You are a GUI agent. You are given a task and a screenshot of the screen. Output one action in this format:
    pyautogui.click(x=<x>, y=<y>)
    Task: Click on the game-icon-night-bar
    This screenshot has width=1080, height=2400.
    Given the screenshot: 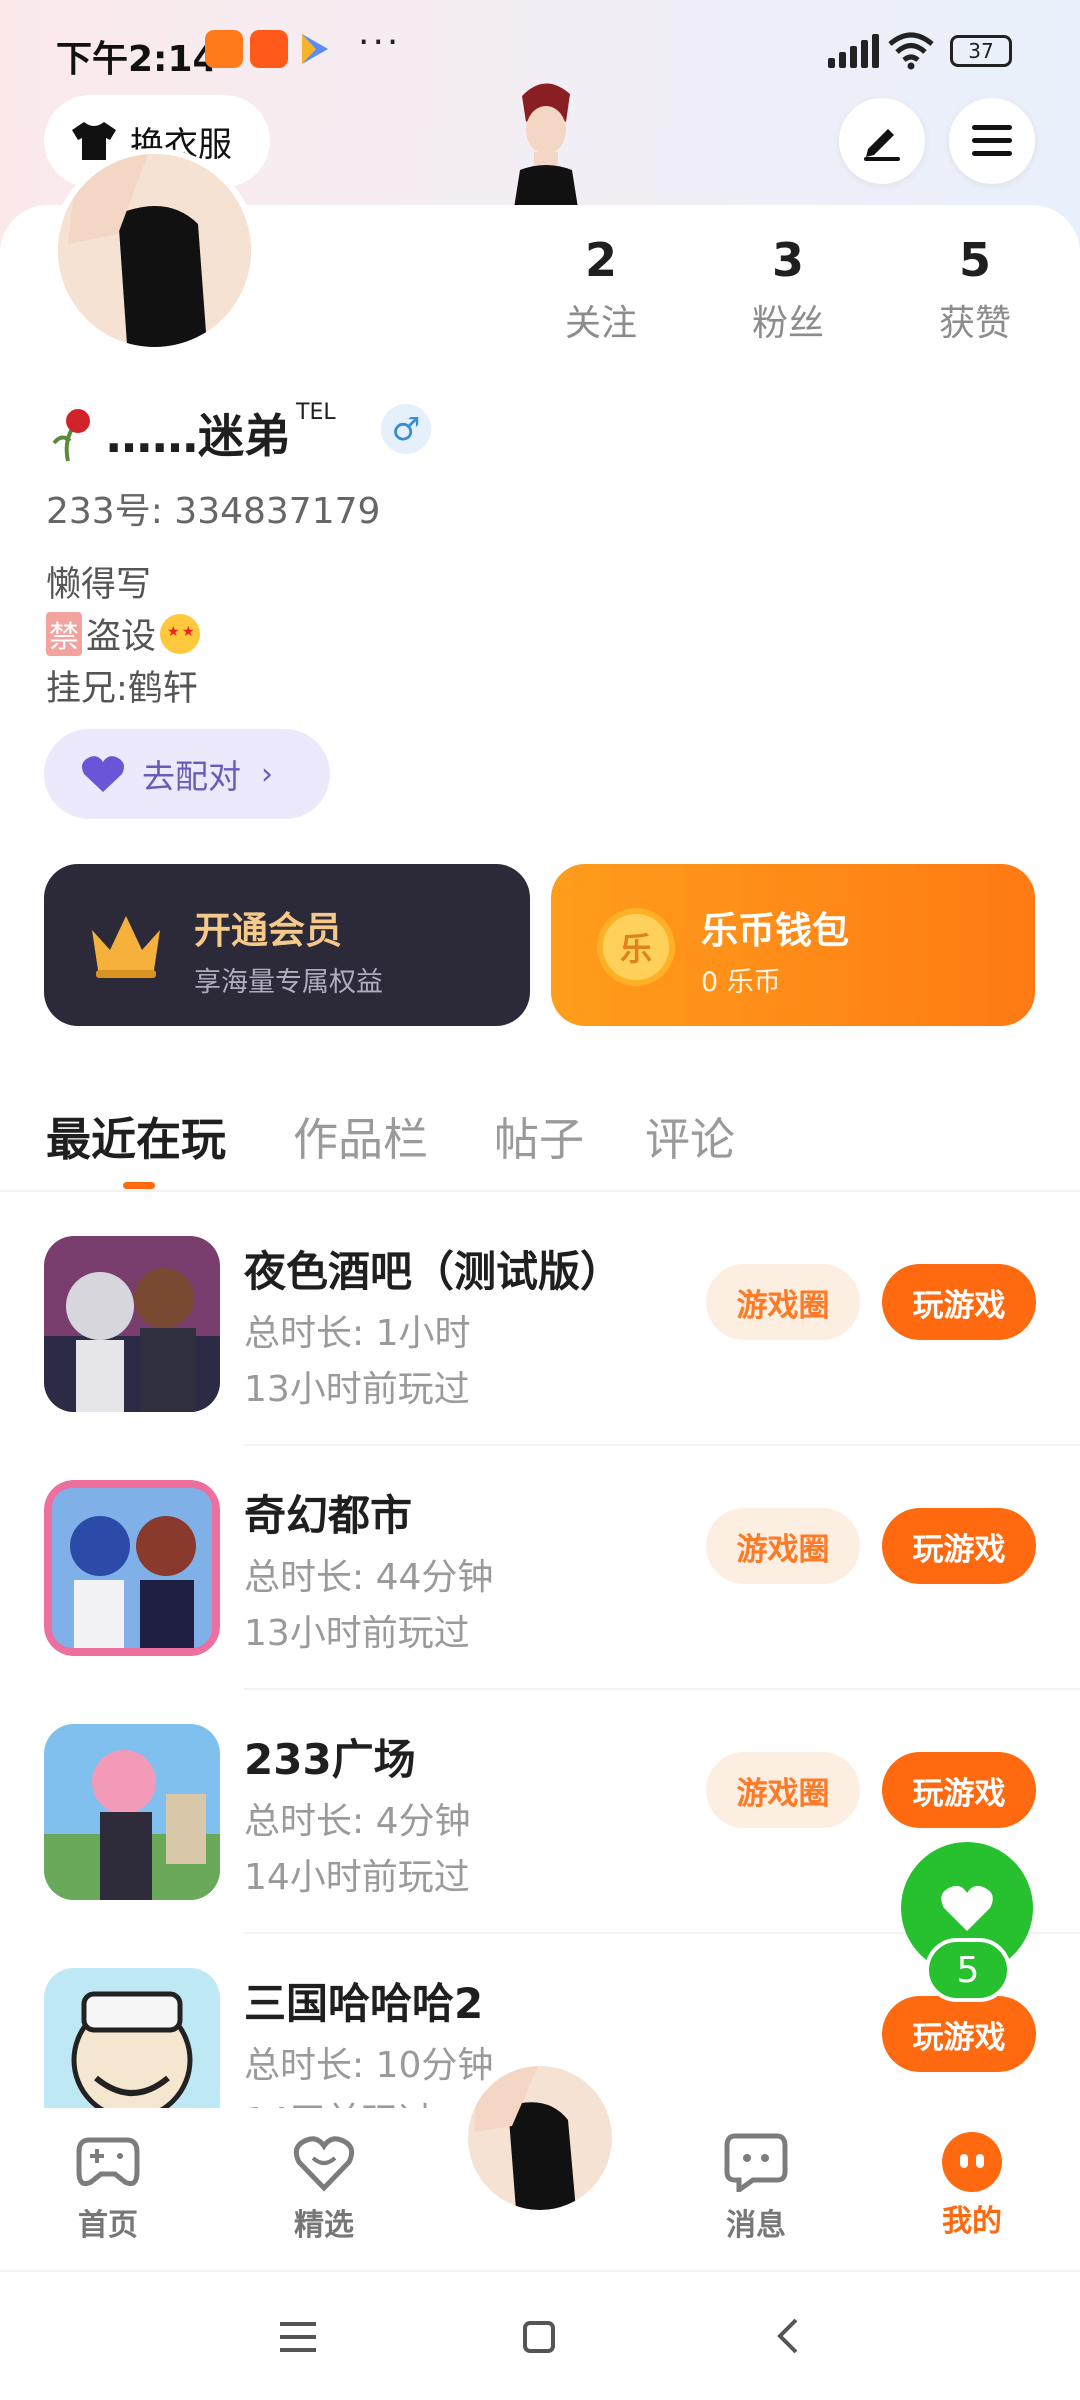 What is the action you would take?
    pyautogui.click(x=132, y=1324)
    